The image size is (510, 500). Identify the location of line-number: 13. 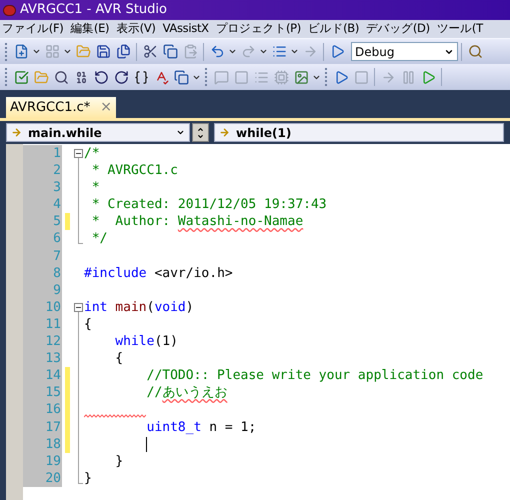
(42, 359).